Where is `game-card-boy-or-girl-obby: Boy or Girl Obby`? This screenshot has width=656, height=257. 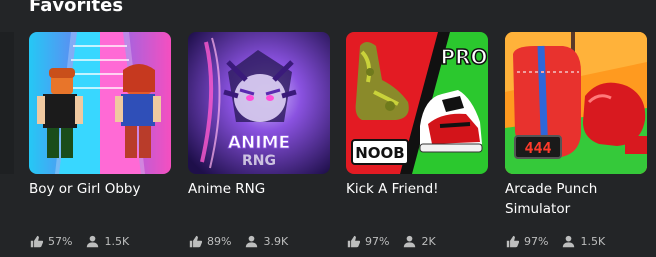 game-card-boy-or-girl-obby: Boy or Girl Obby is located at coordinates (100, 115).